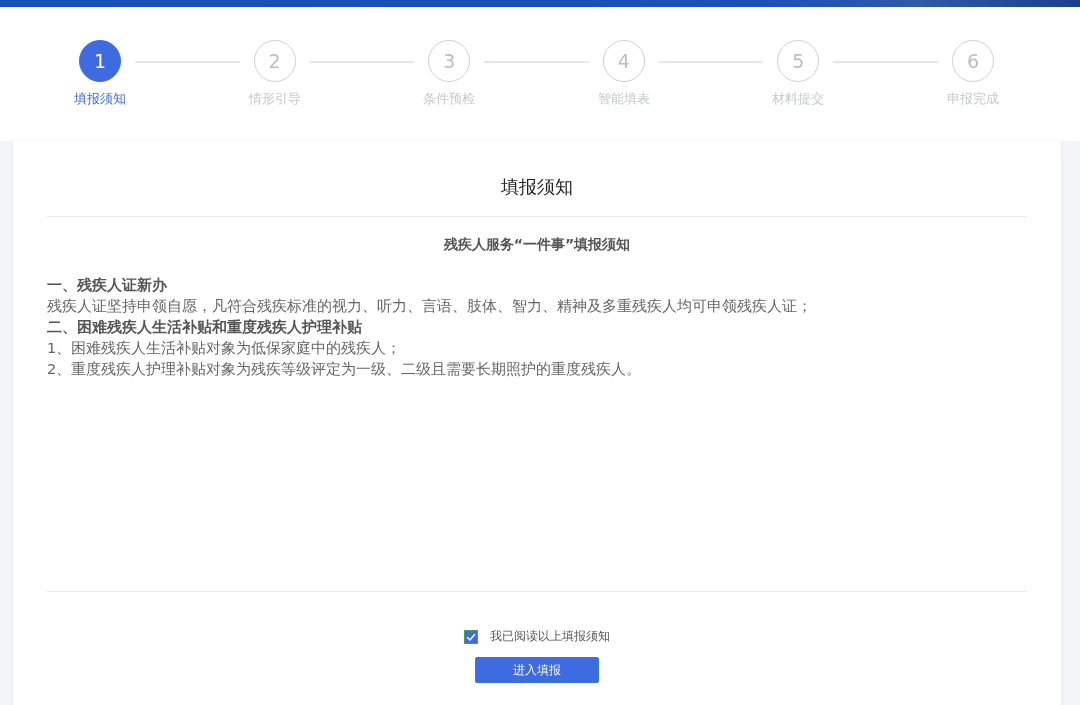  I want to click on section-heading: 一、残疾人证新办, so click(107, 285).